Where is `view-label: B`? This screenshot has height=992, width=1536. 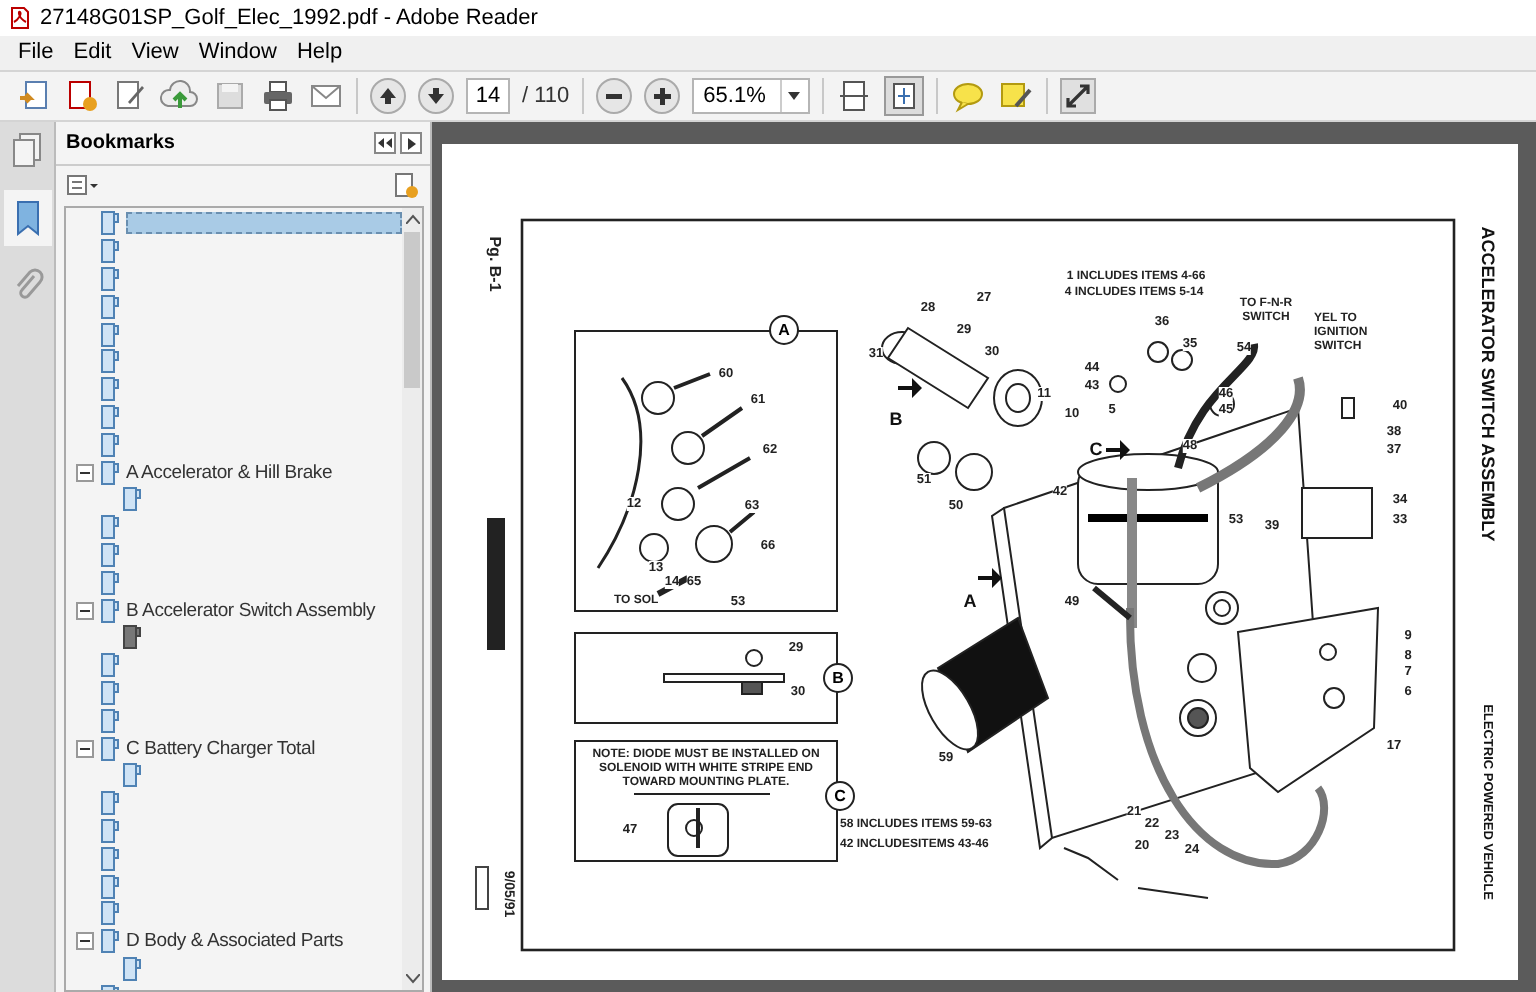 view-label: B is located at coordinates (896, 419).